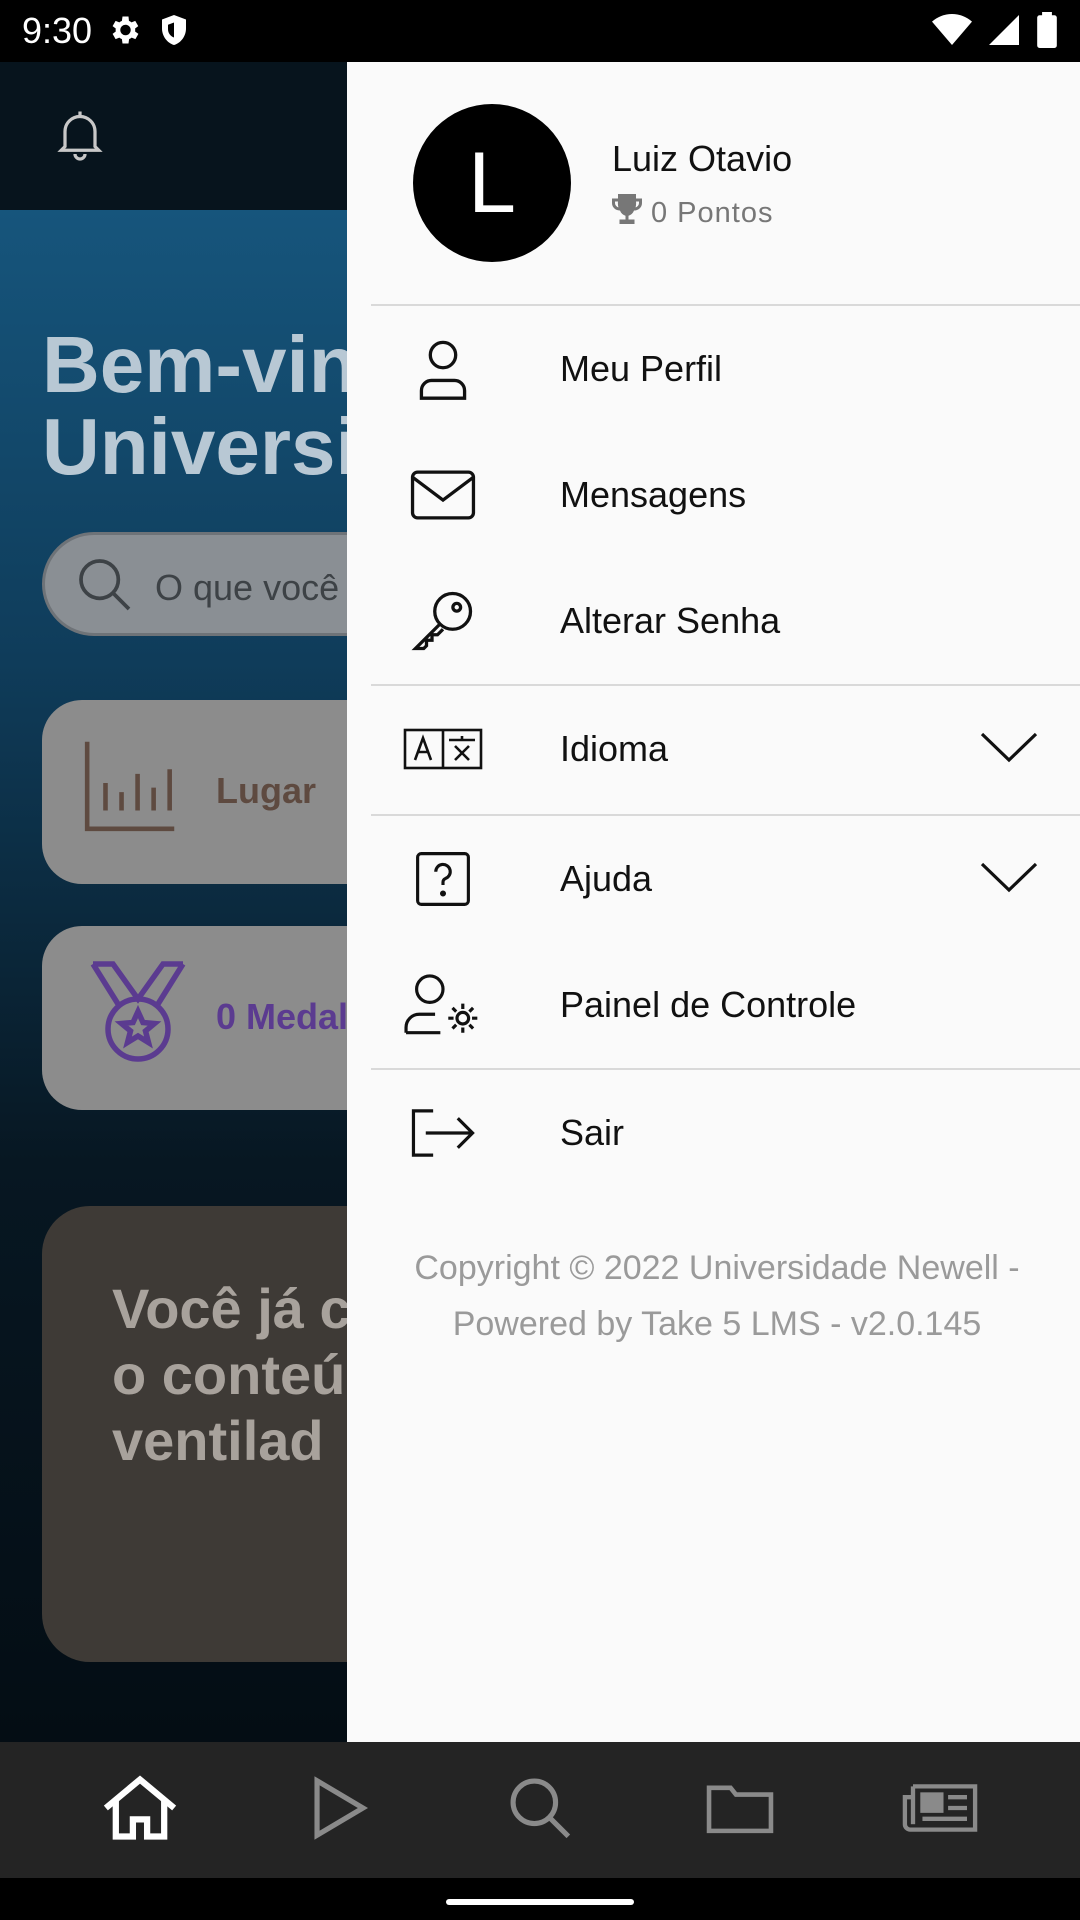  Describe the element at coordinates (443, 495) in the screenshot. I see `envelope-icon` at that location.